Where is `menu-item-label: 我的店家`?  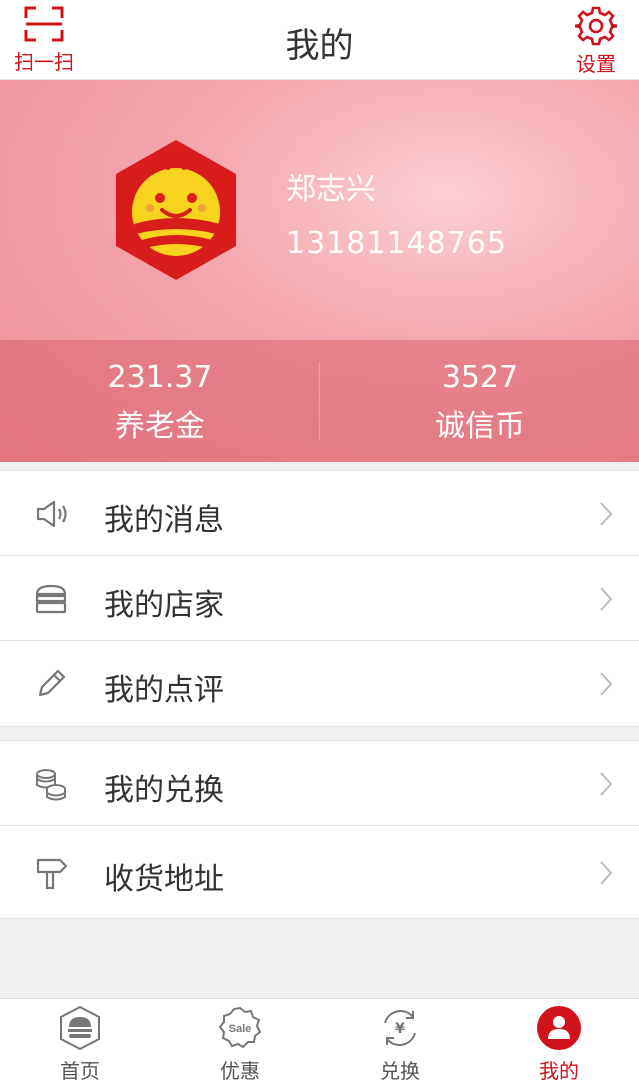
menu-item-label: 我的店家 is located at coordinates (164, 605).